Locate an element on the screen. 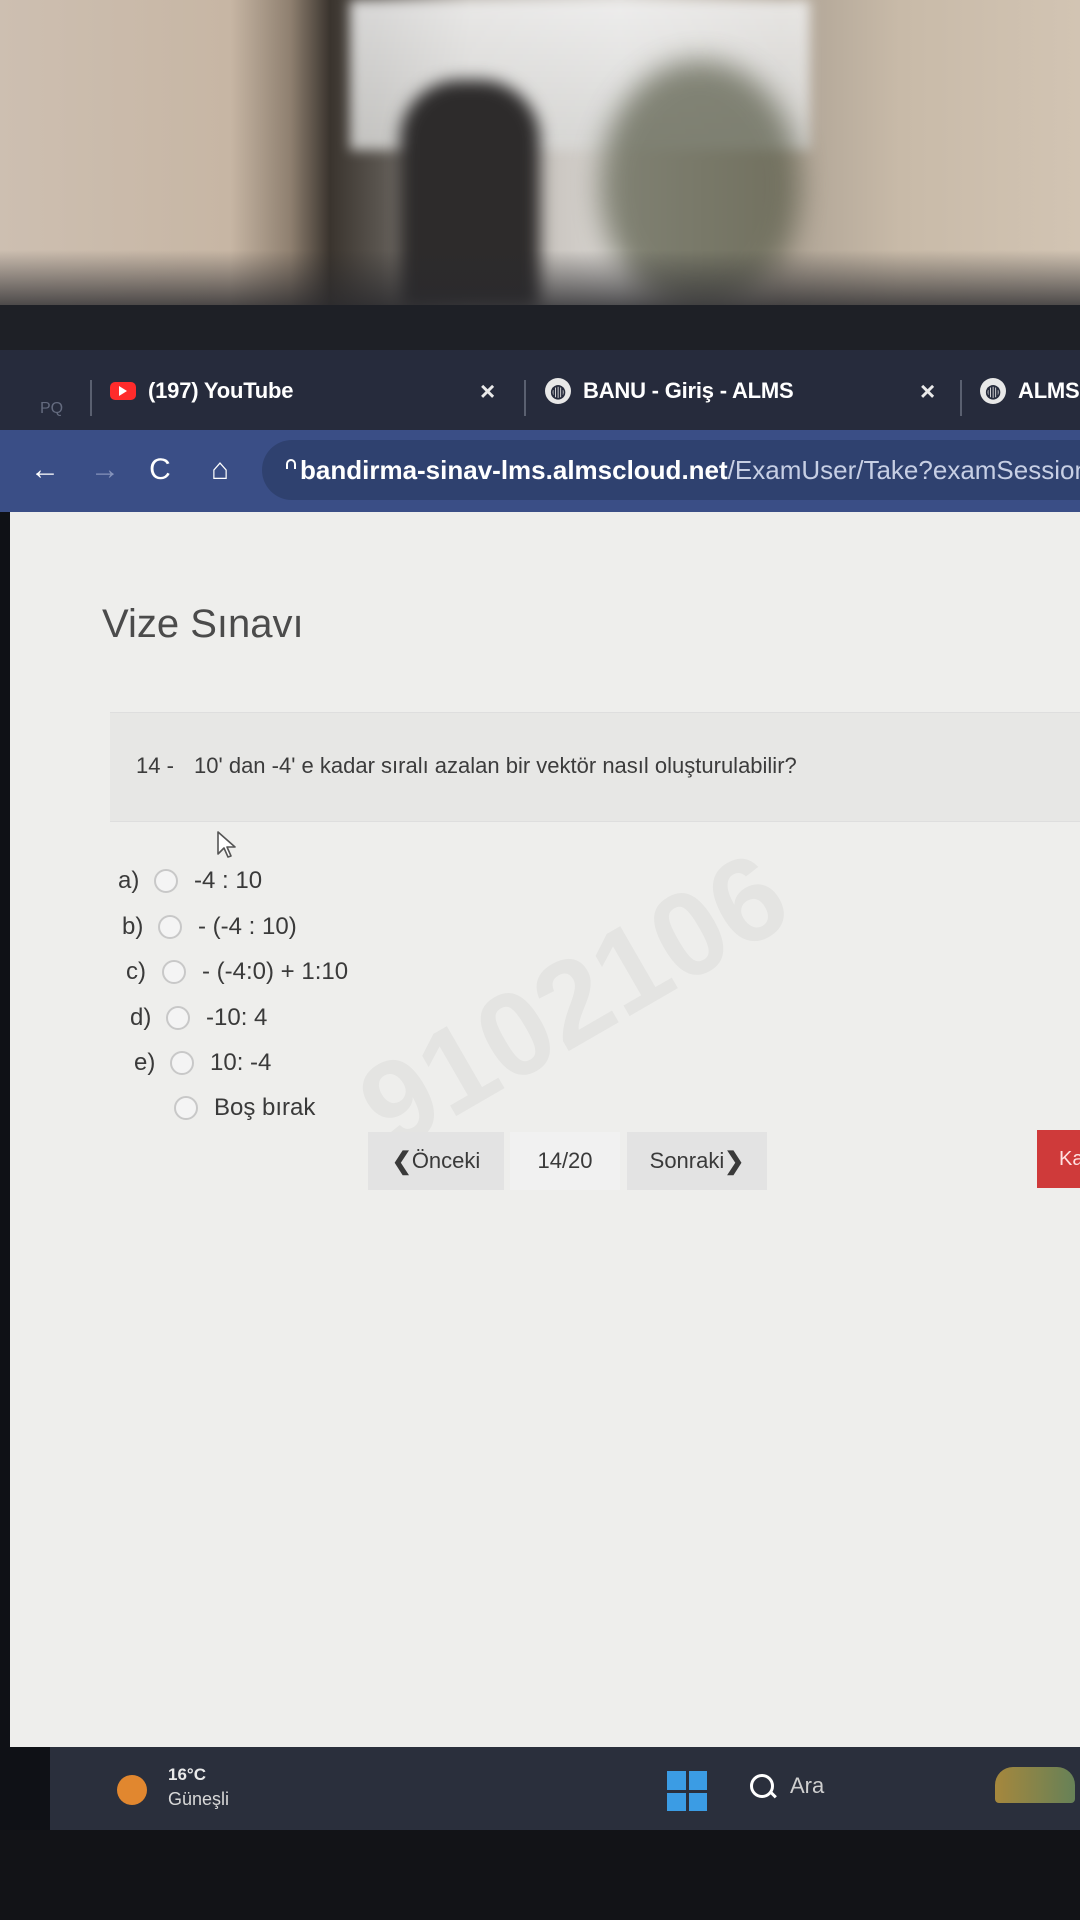 This screenshot has height=1920, width=1080. next-button: Sonraki ❯ is located at coordinates (697, 1161).